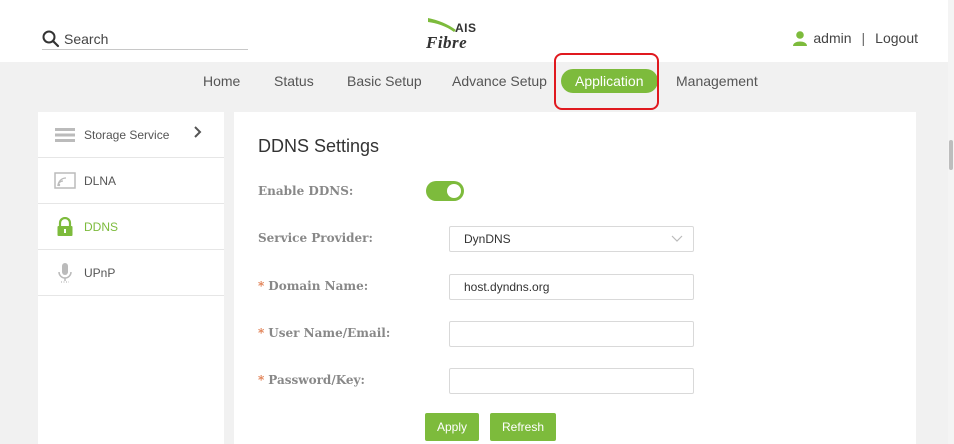 The image size is (954, 444). What do you see at coordinates (452, 427) in the screenshot?
I see `apply-button: Apply` at bounding box center [452, 427].